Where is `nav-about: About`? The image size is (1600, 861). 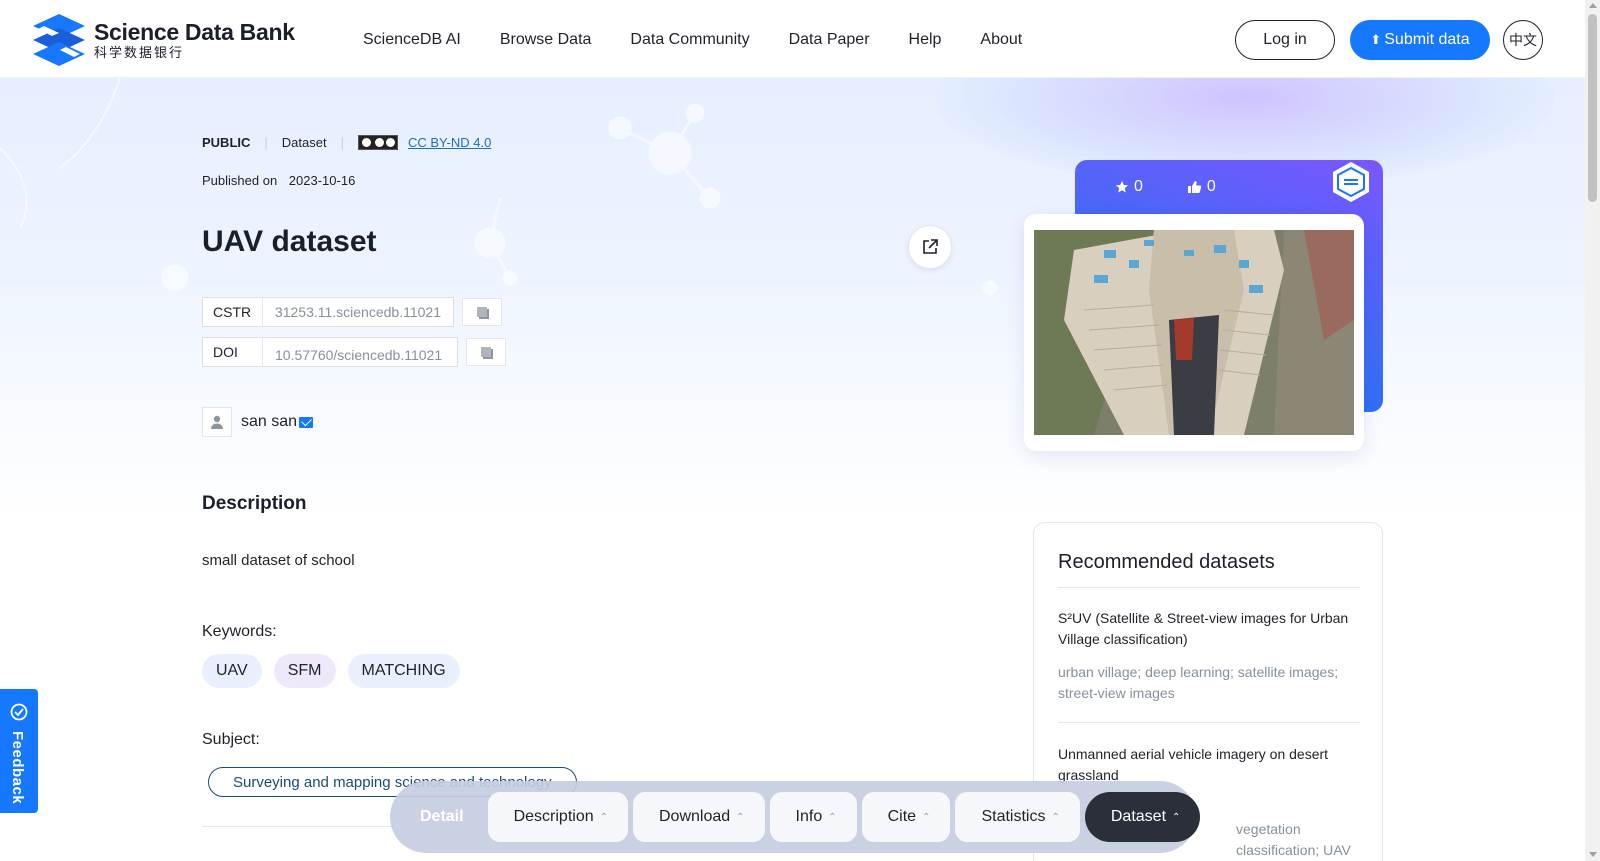 nav-about: About is located at coordinates (1001, 40).